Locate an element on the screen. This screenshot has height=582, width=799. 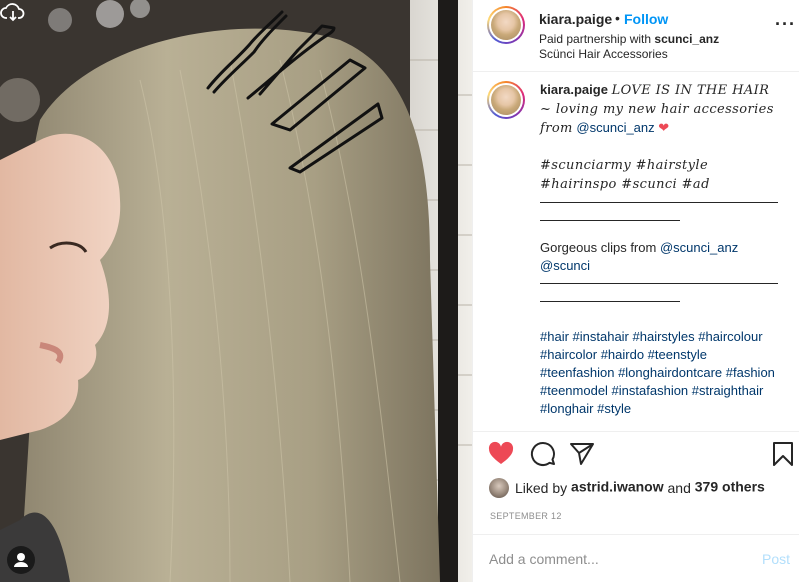
partner-link: scunci_anz is located at coordinates (686, 39).